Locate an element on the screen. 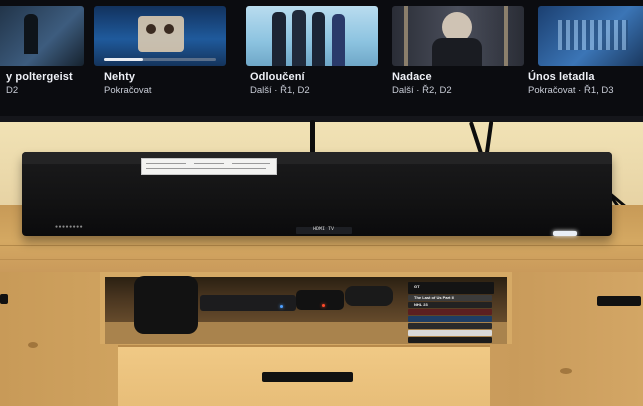 This screenshot has width=643, height=406. soundbar-sticker is located at coordinates (209, 166).